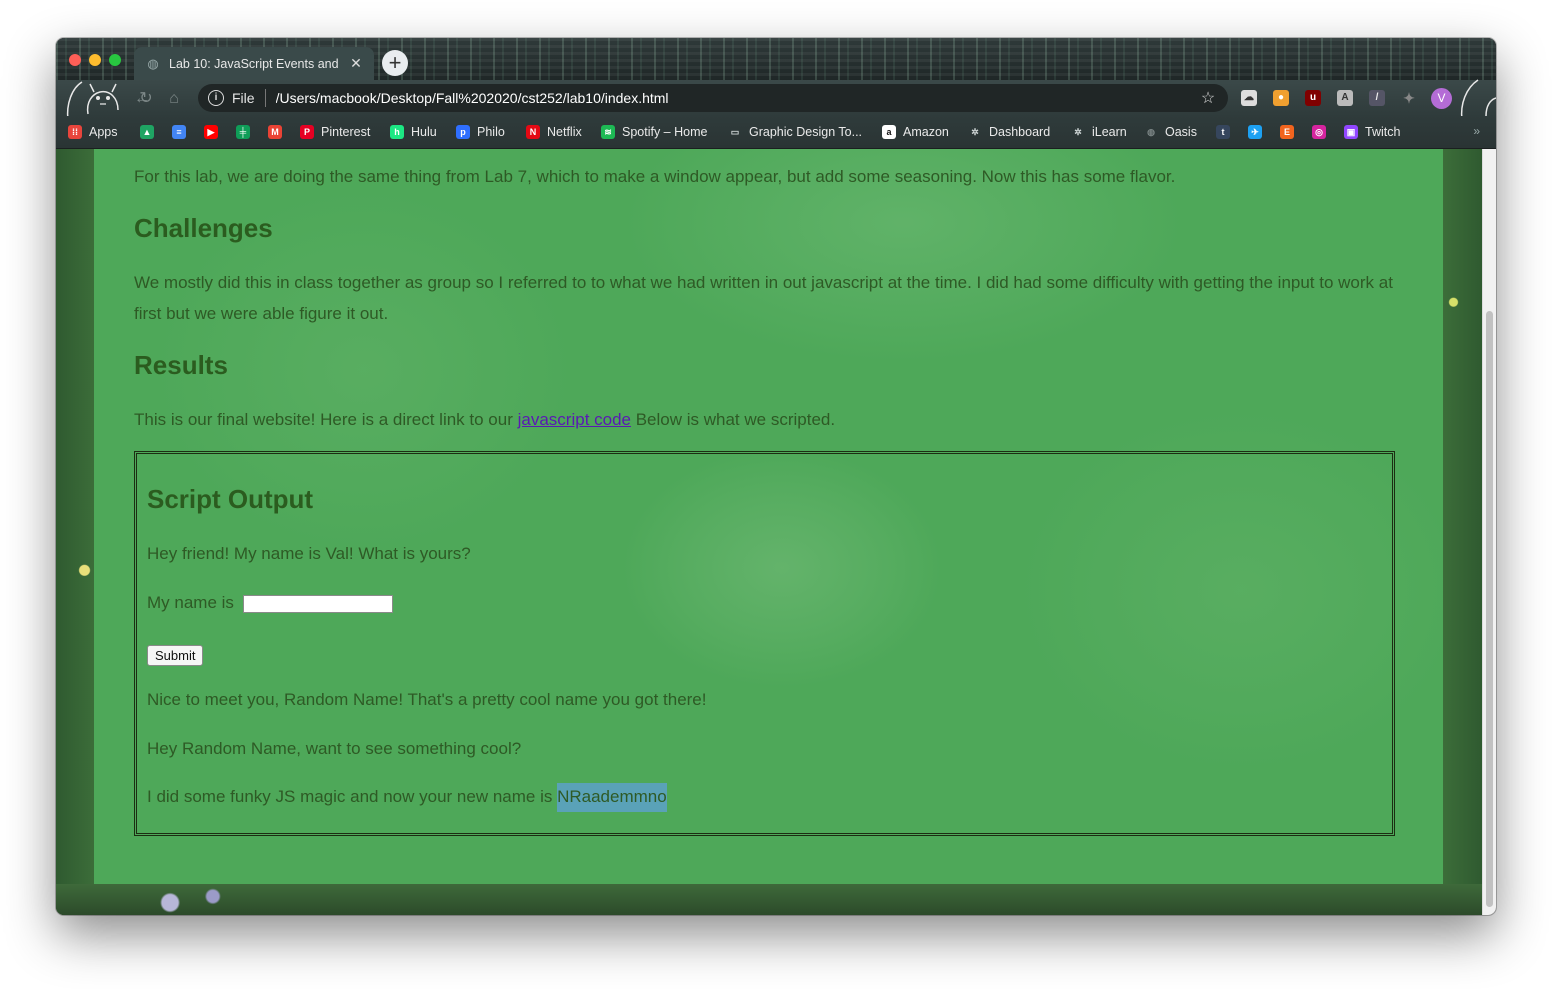  Describe the element at coordinates (612, 797) in the screenshot. I see `scrambled-name-selection: NRaademmno` at that location.